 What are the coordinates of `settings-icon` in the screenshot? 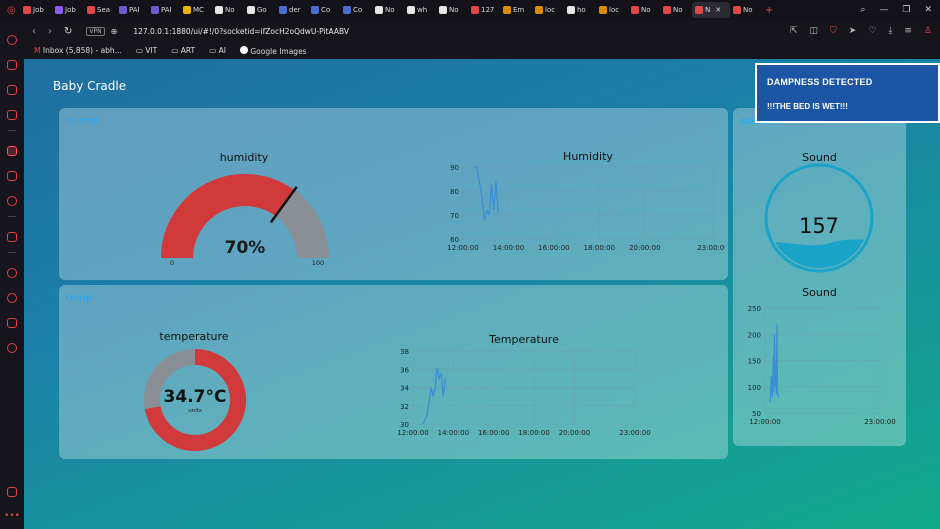 It's located at (12, 348).